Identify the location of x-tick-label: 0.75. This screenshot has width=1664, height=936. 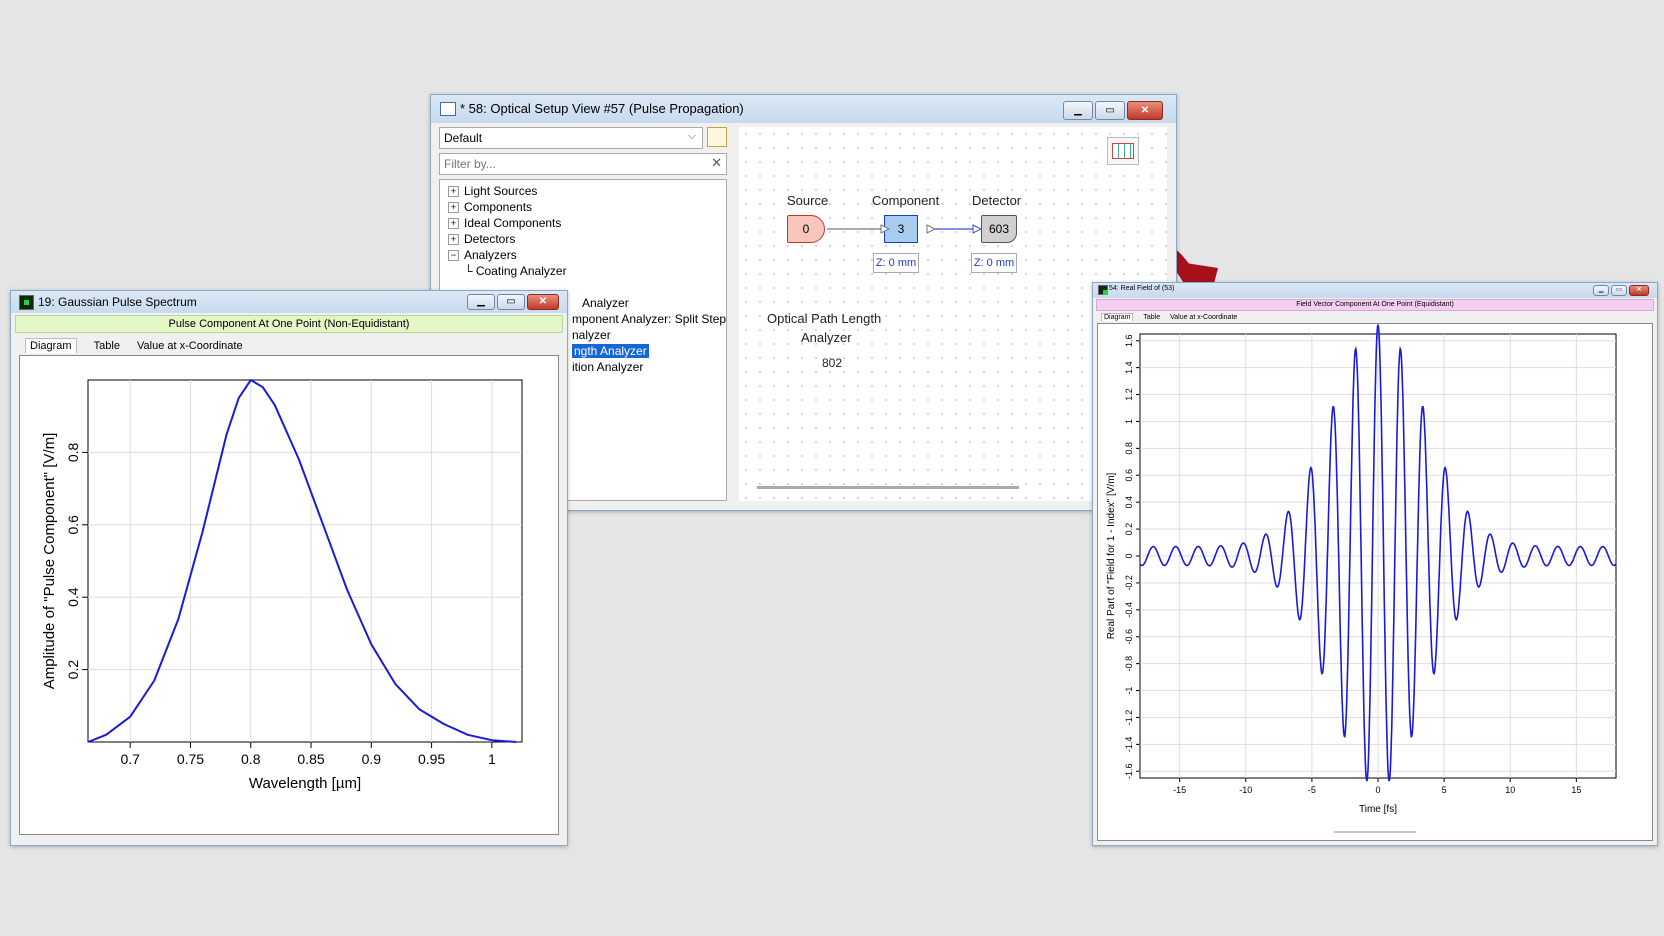
(190, 759).